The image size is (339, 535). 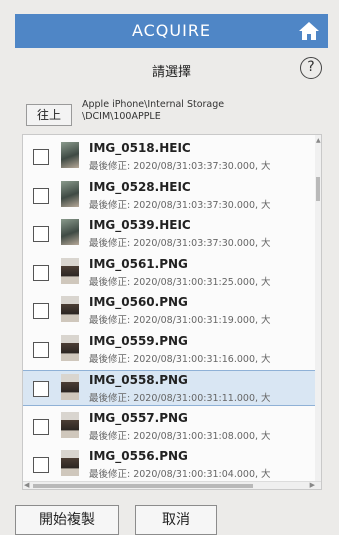 I want to click on file-name: IMG_0528.HEIC, so click(x=140, y=186).